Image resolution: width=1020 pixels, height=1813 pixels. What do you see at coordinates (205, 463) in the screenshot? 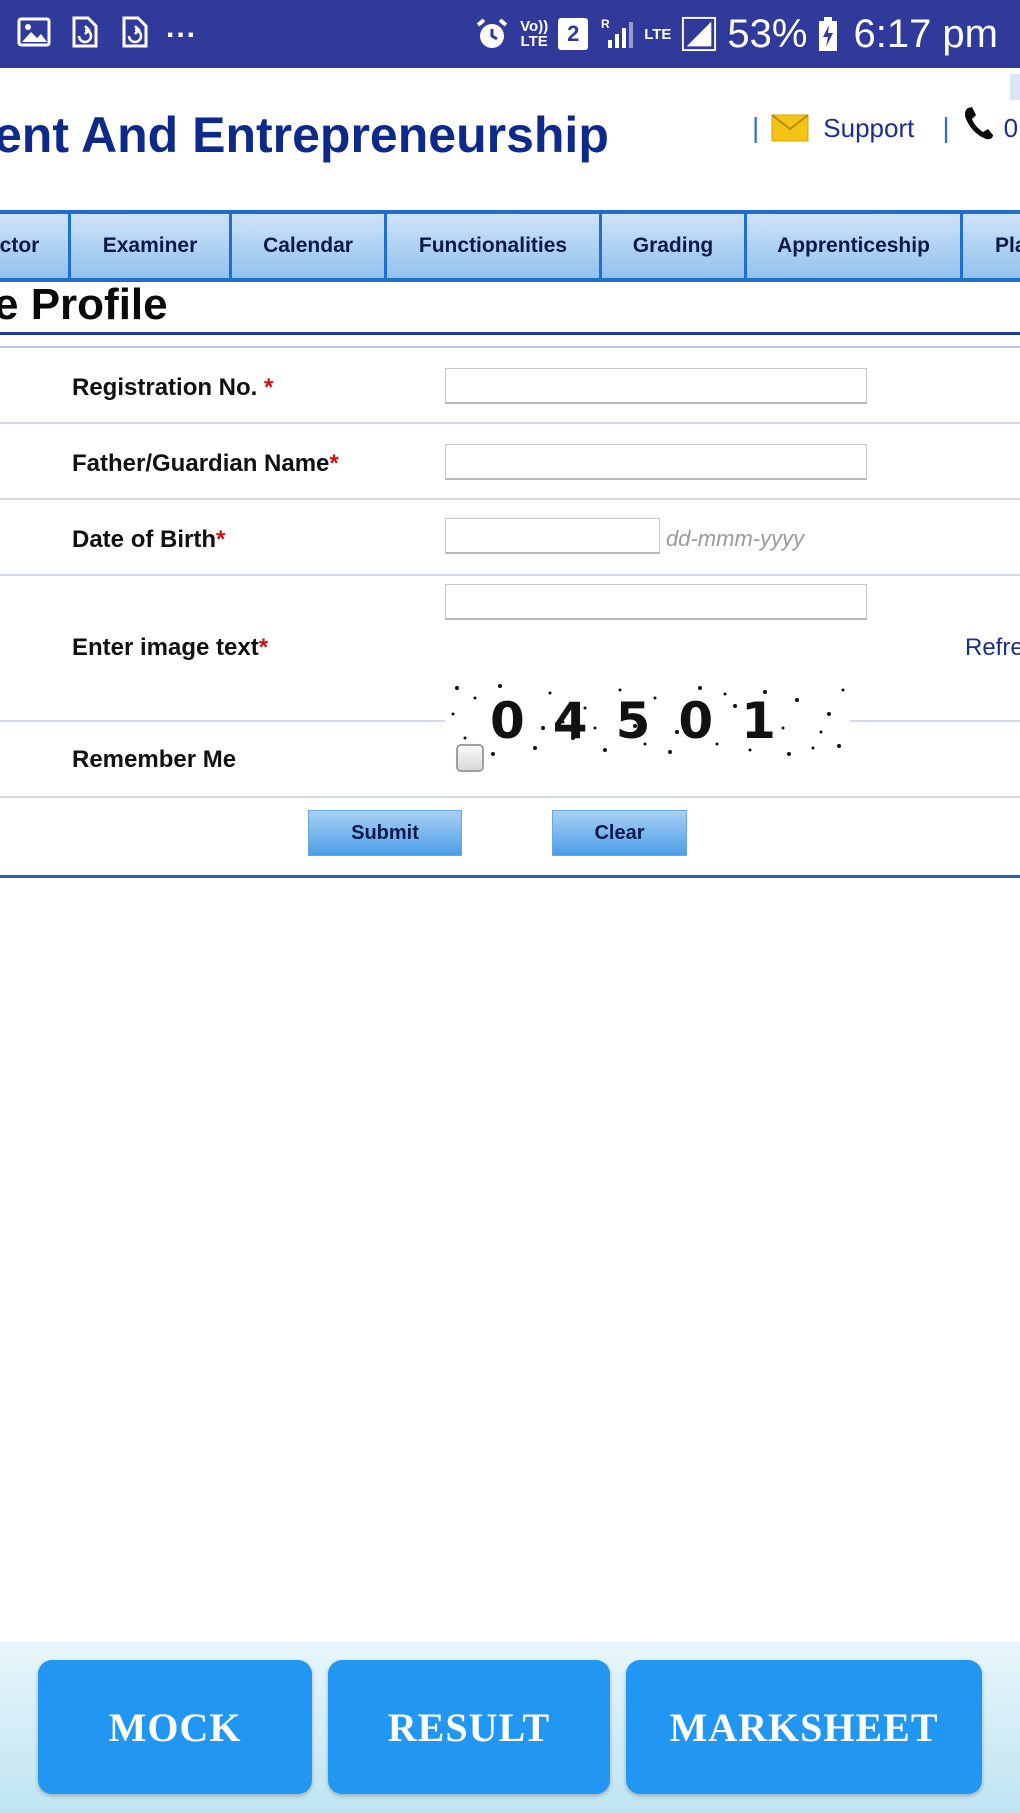
I see `guardian-label: Father/Guardian Name*` at bounding box center [205, 463].